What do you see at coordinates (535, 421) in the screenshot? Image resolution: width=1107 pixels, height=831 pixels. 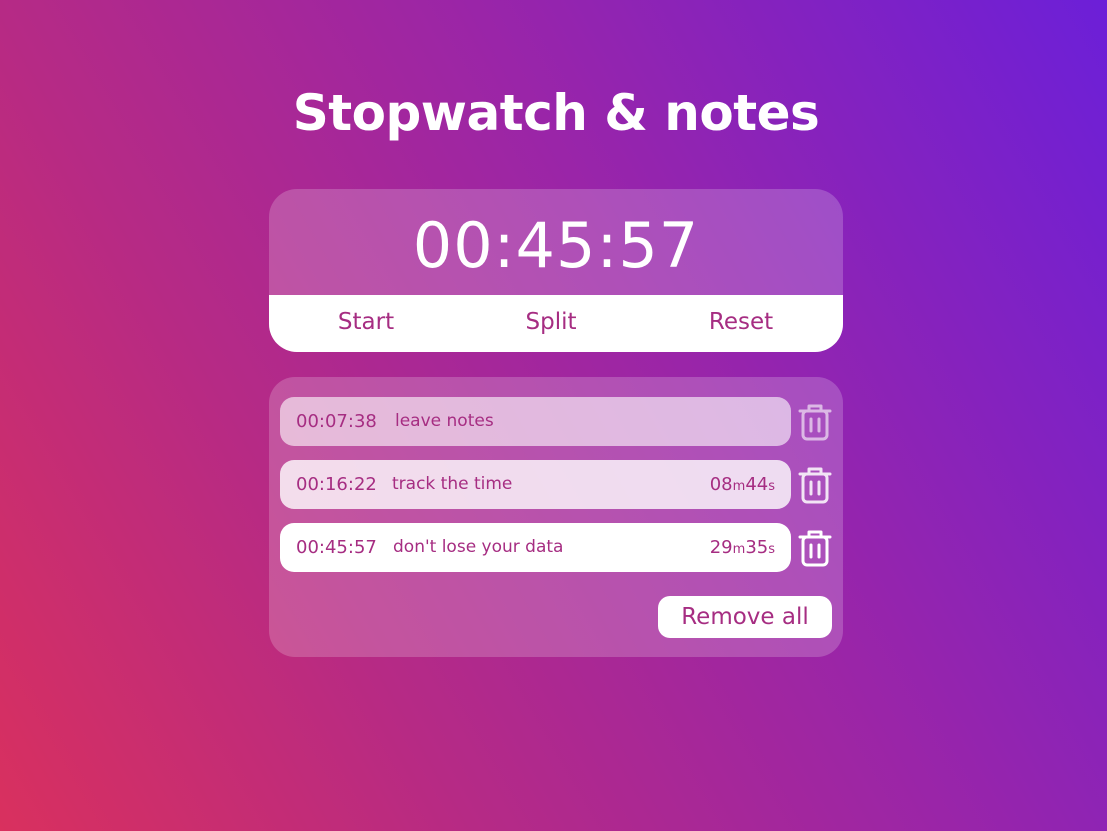 I see `note-item: 00:07:38 leave notes` at bounding box center [535, 421].